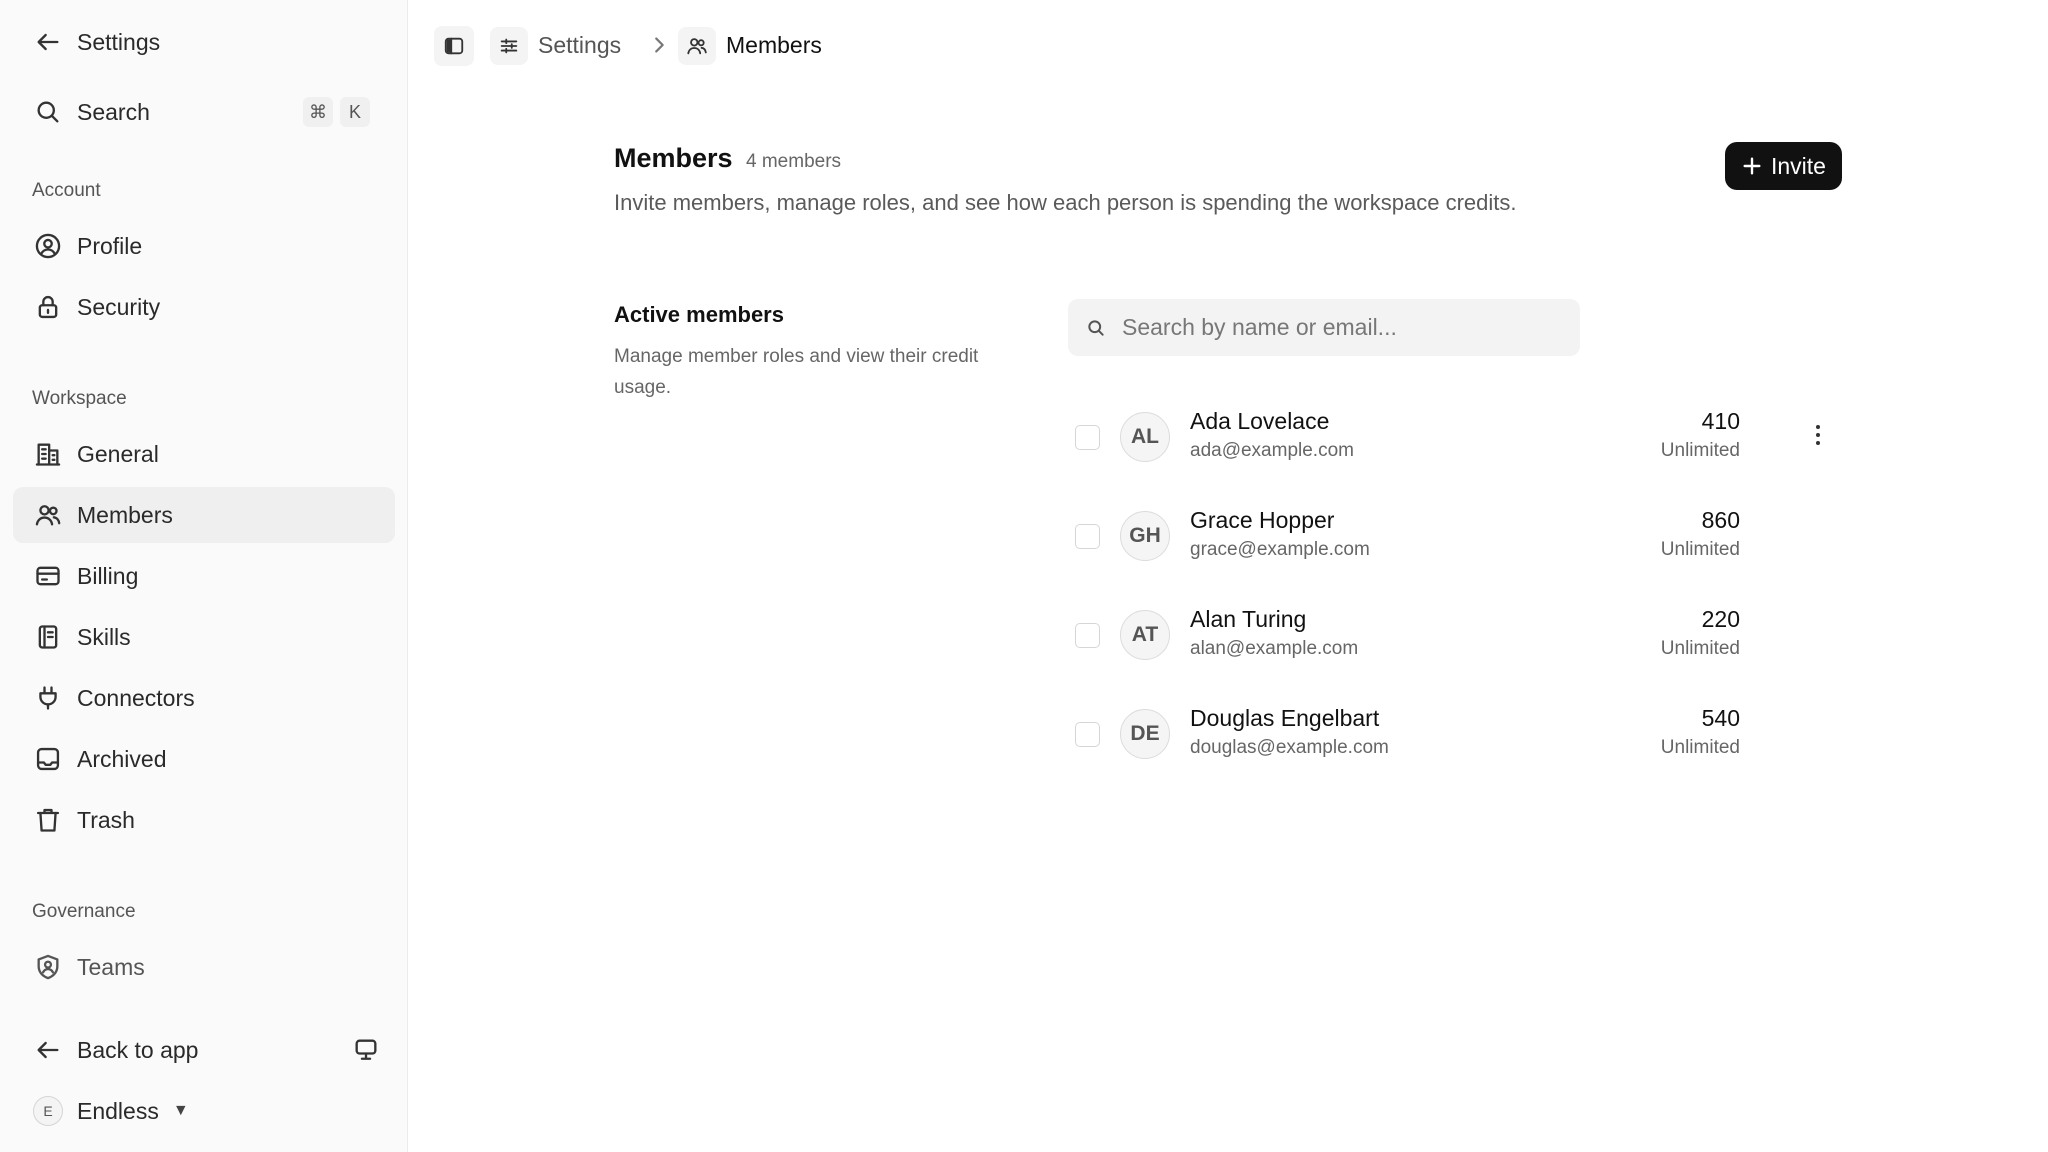 Image resolution: width=2048 pixels, height=1152 pixels. Describe the element at coordinates (1285, 718) in the screenshot. I see `member-name: Douglas Engelbart` at that location.